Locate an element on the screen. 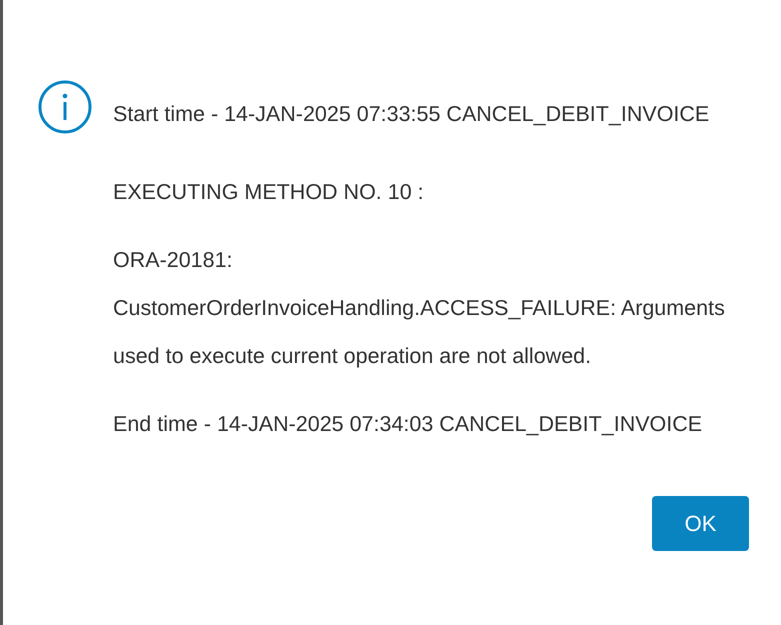 This screenshot has width=781, height=625. message-text: EXECUTING METHOD NO. 10 : is located at coordinates (269, 192).